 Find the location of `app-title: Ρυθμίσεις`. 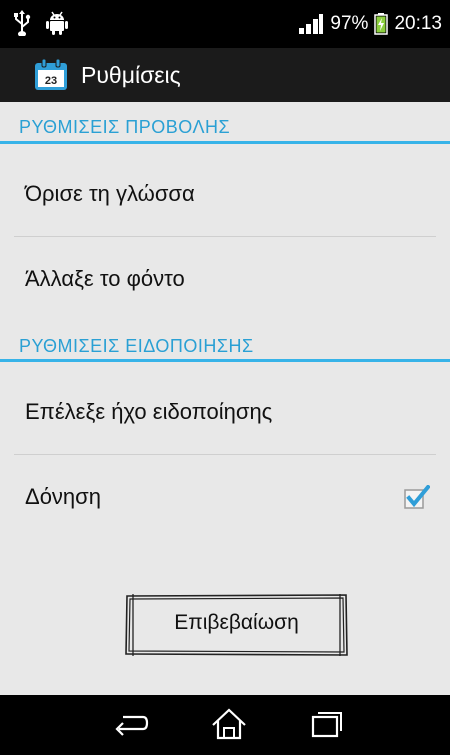

app-title: Ρυθμίσεις is located at coordinates (131, 75).